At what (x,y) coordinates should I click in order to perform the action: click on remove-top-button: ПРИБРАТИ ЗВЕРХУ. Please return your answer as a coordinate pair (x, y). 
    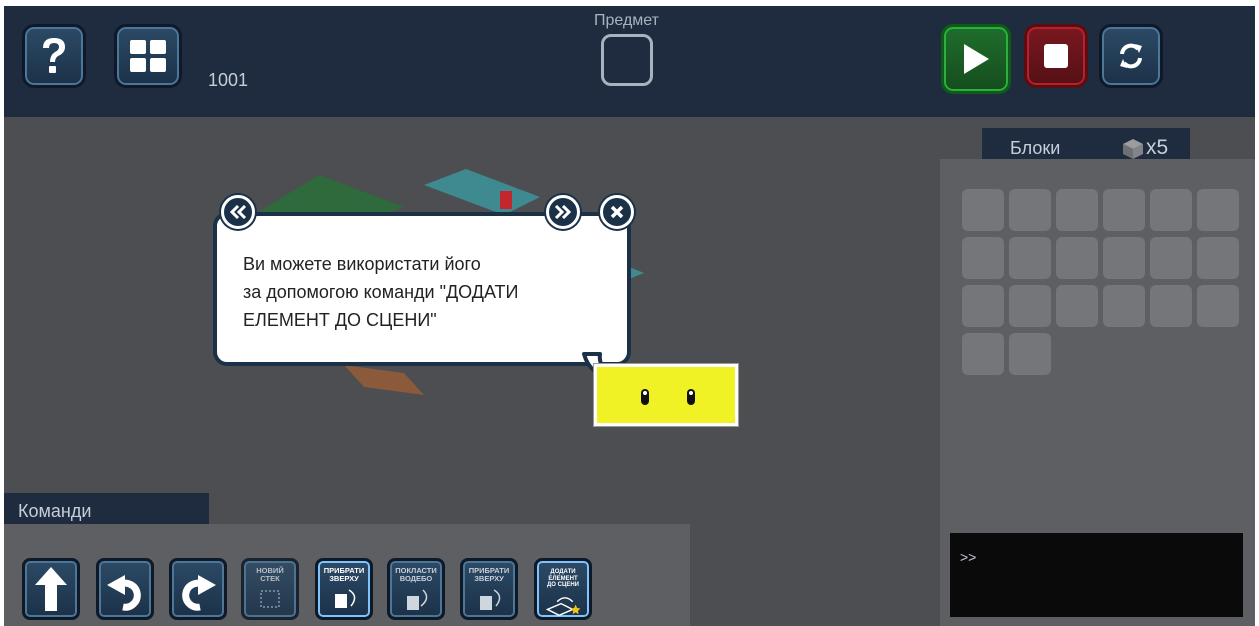
    Looking at the image, I should click on (344, 589).